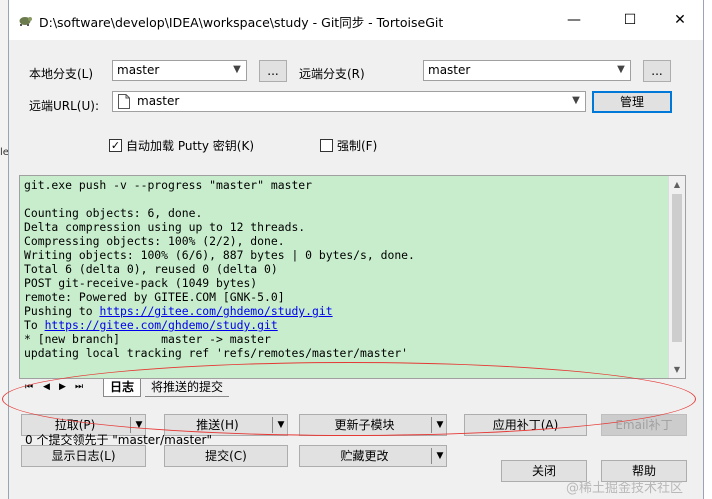 Image resolution: width=712 pixels, height=499 pixels. What do you see at coordinates (352, 389) in the screenshot?
I see `output-tabs: ⏮ ◀ ▶ ⏭ 日志 将推送的提交` at bounding box center [352, 389].